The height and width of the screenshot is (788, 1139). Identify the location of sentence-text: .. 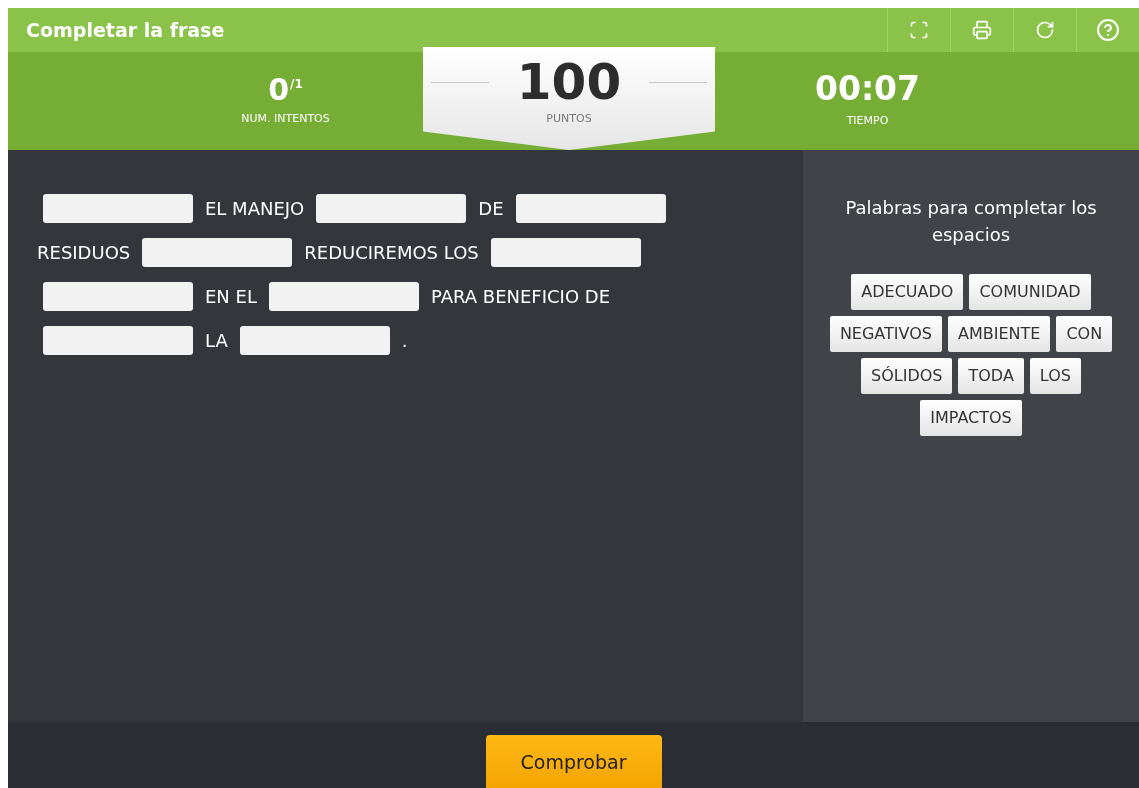
(404, 340).